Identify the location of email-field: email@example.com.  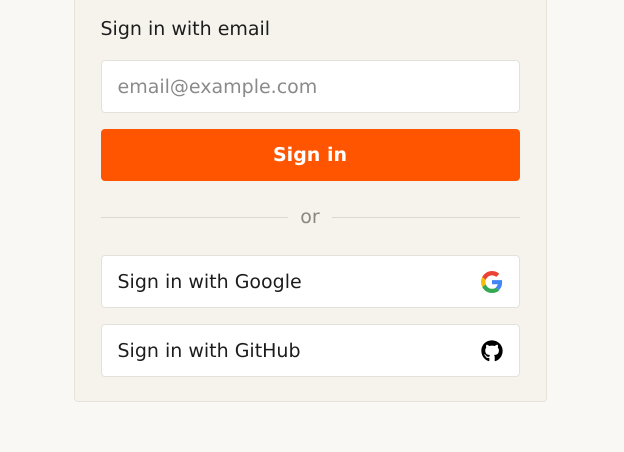
(310, 86).